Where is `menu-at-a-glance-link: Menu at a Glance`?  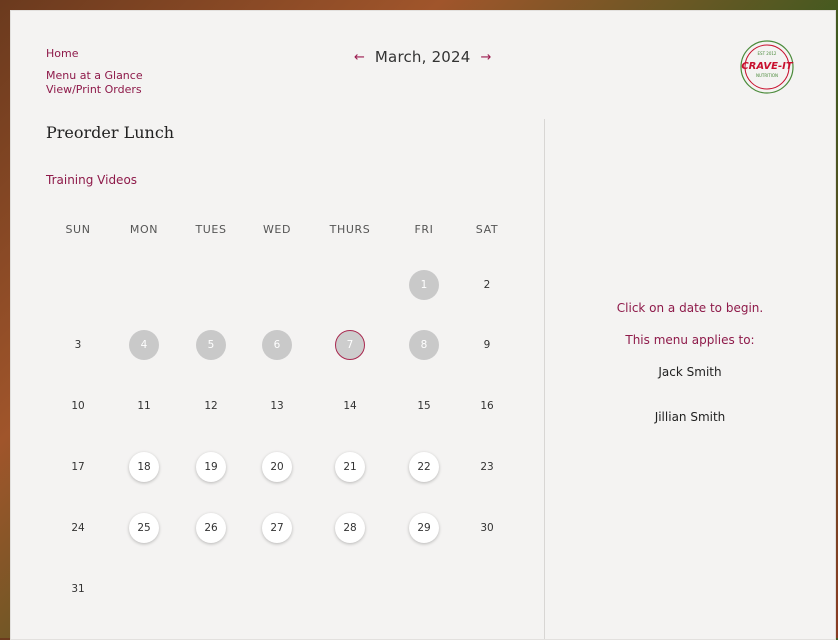
menu-at-a-glance-link: Menu at a Glance is located at coordinates (94, 75).